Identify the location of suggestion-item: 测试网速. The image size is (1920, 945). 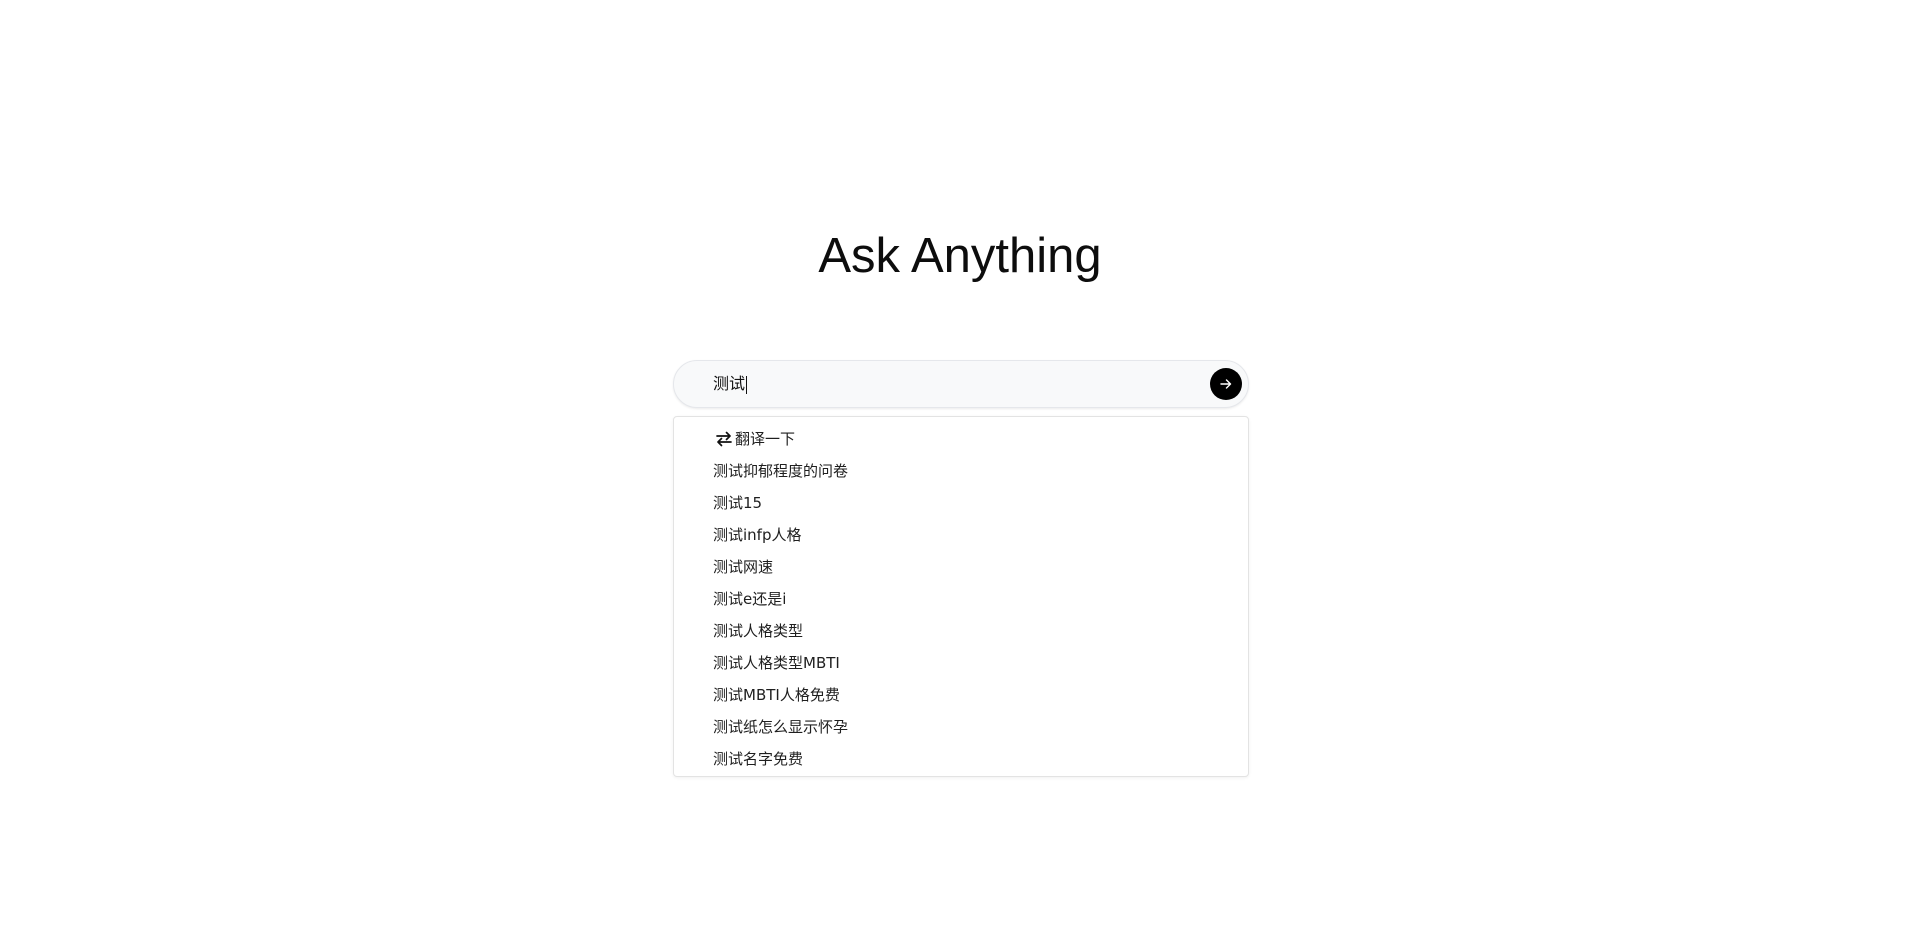
(961, 567).